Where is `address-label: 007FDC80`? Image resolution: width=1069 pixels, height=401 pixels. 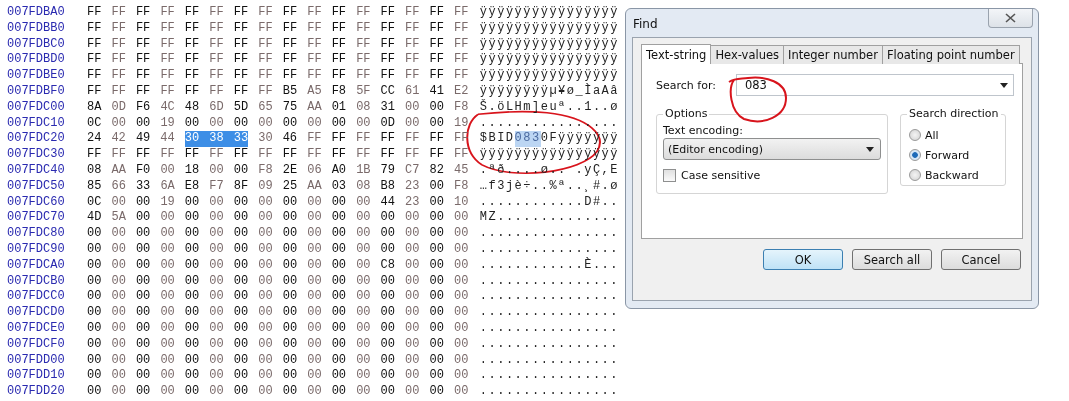
address-label: 007FDC80 is located at coordinates (36, 234).